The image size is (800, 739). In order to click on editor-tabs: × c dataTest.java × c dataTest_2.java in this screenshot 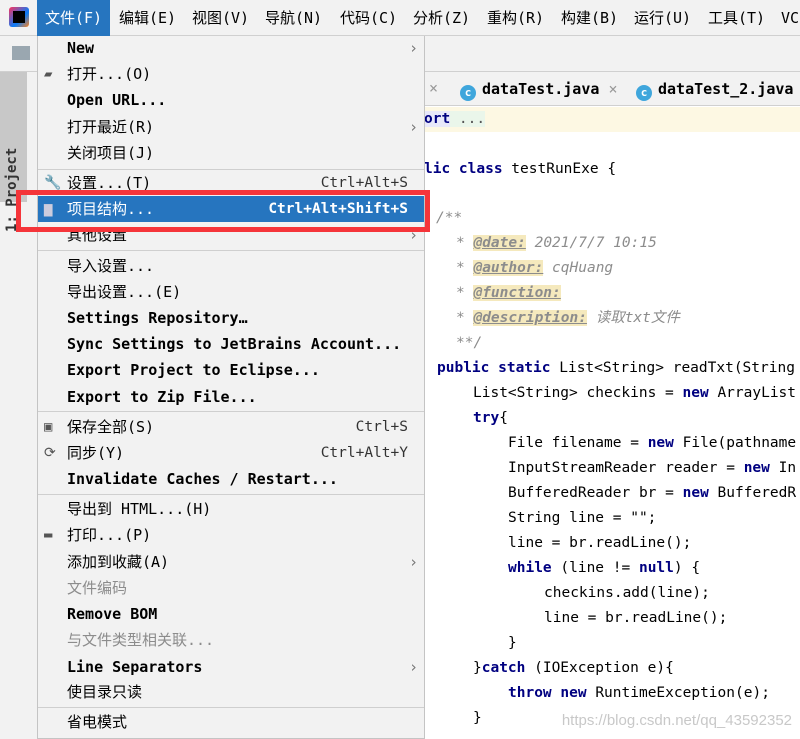, I will do `click(612, 89)`.